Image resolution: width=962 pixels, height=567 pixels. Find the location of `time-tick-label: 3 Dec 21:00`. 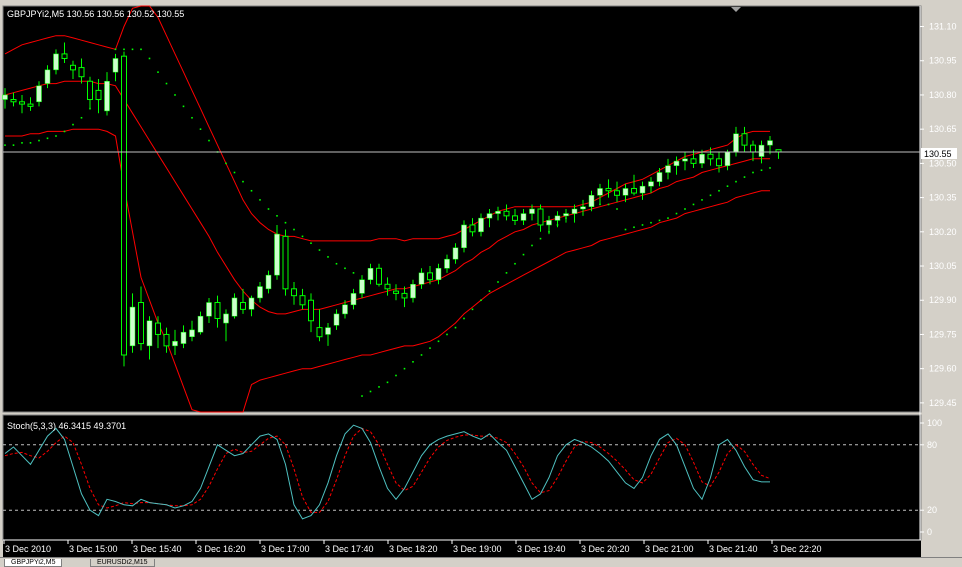

time-tick-label: 3 Dec 21:00 is located at coordinates (669, 549).